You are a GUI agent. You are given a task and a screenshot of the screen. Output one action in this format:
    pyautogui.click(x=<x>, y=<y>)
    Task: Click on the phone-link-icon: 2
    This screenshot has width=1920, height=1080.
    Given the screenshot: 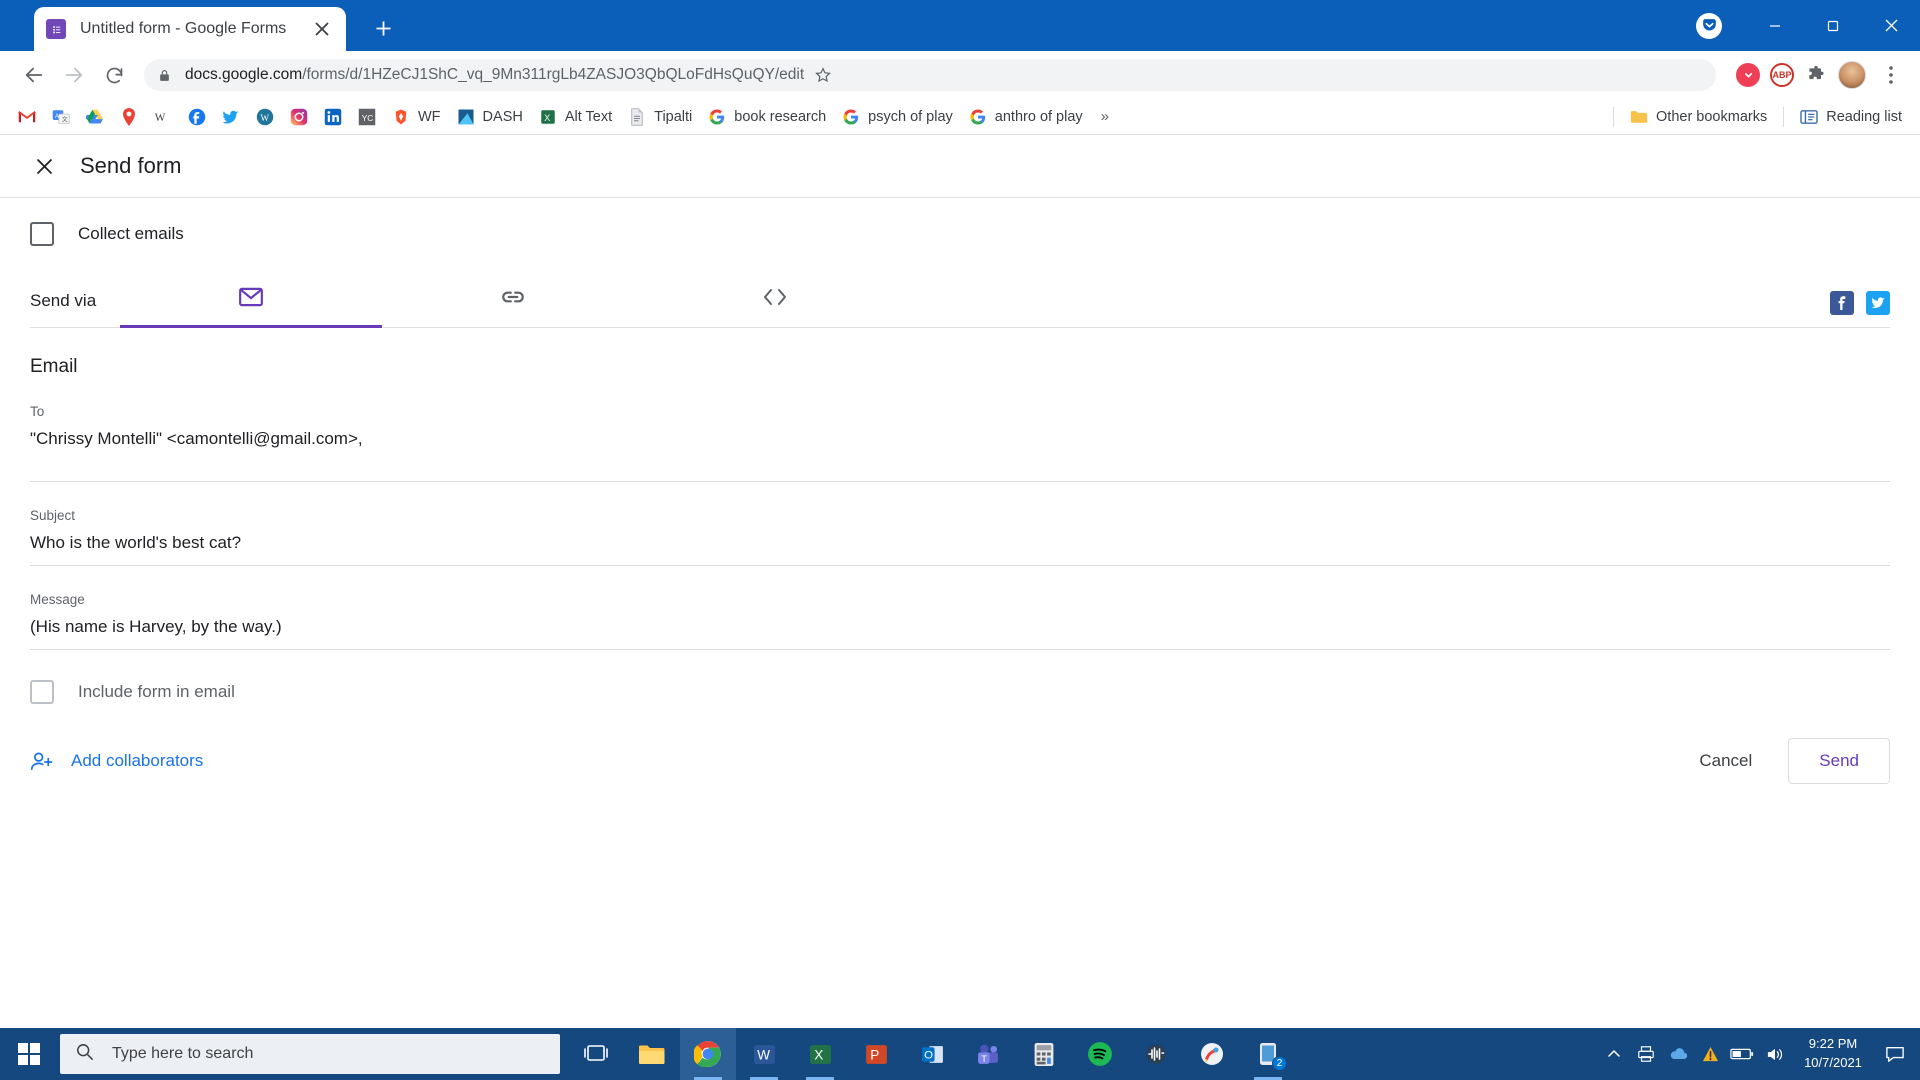 What is the action you would take?
    pyautogui.click(x=1268, y=1054)
    